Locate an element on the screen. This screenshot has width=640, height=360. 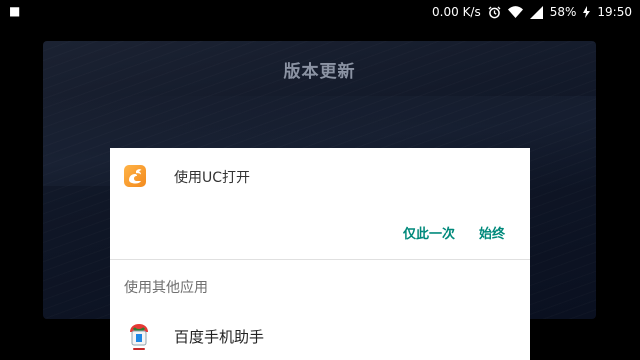
bolt-icon is located at coordinates (587, 12).